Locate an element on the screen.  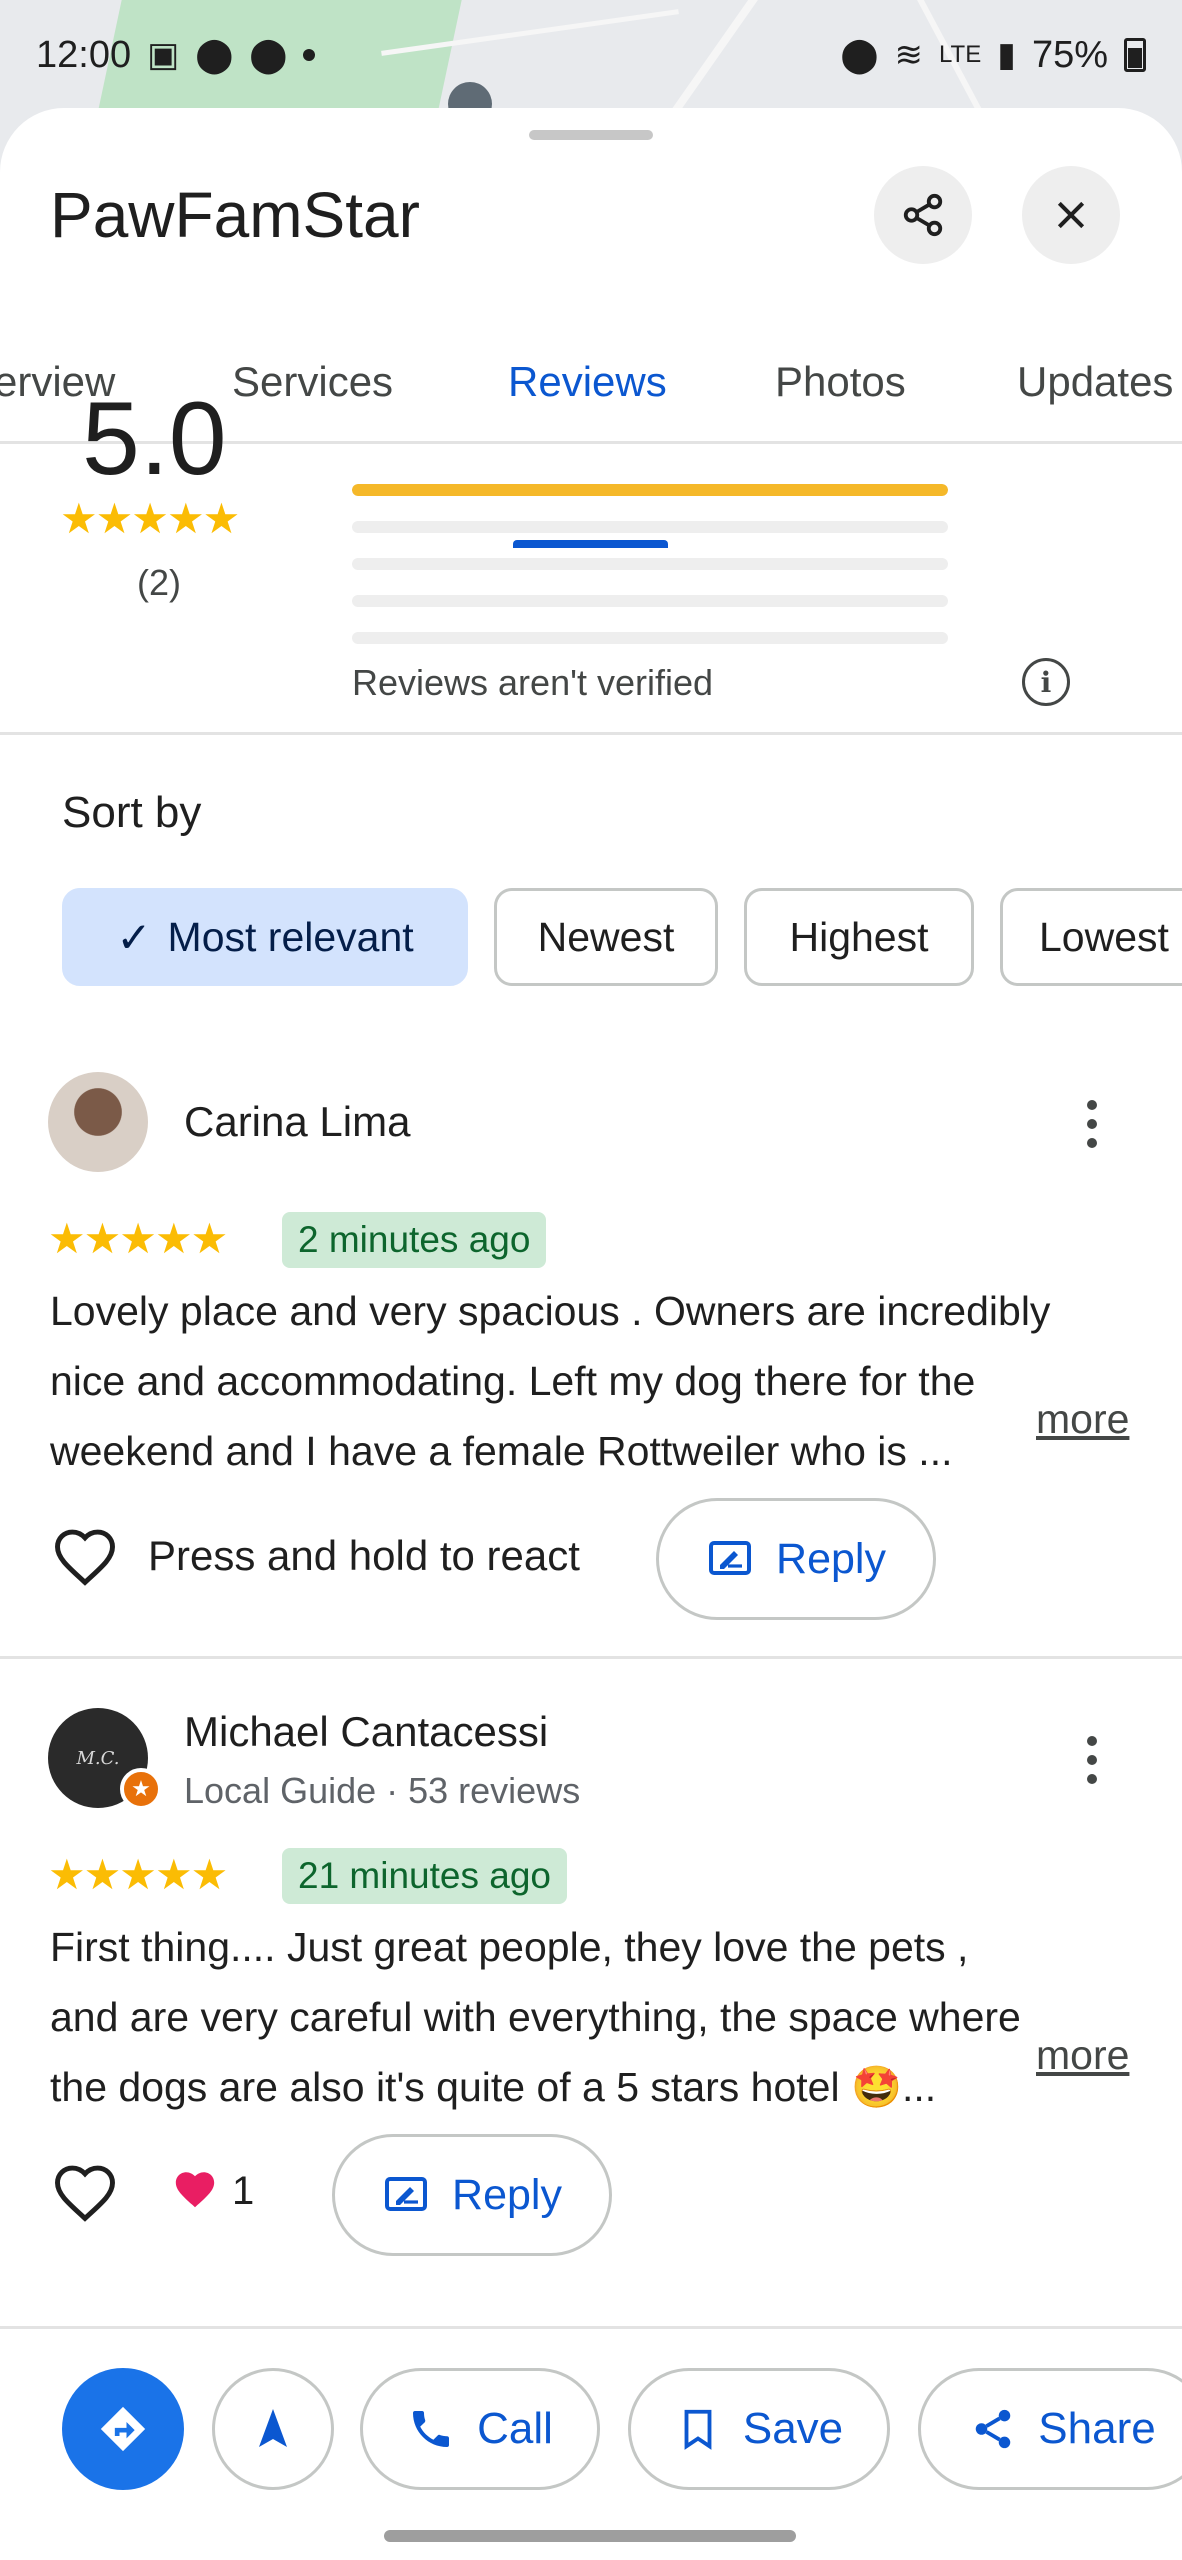
battery-percent: 75% is located at coordinates (1069, 54).